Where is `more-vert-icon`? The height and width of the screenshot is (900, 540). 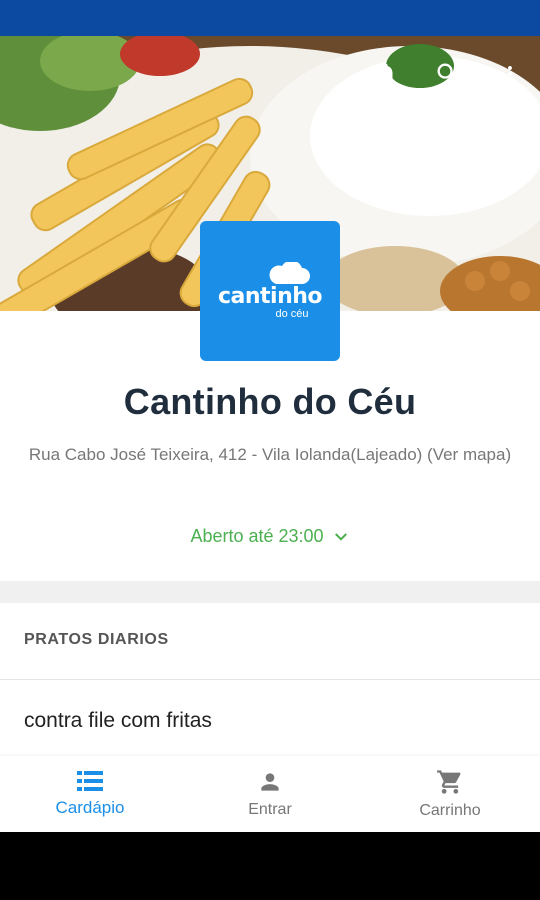
more-vert-icon is located at coordinates (510, 74).